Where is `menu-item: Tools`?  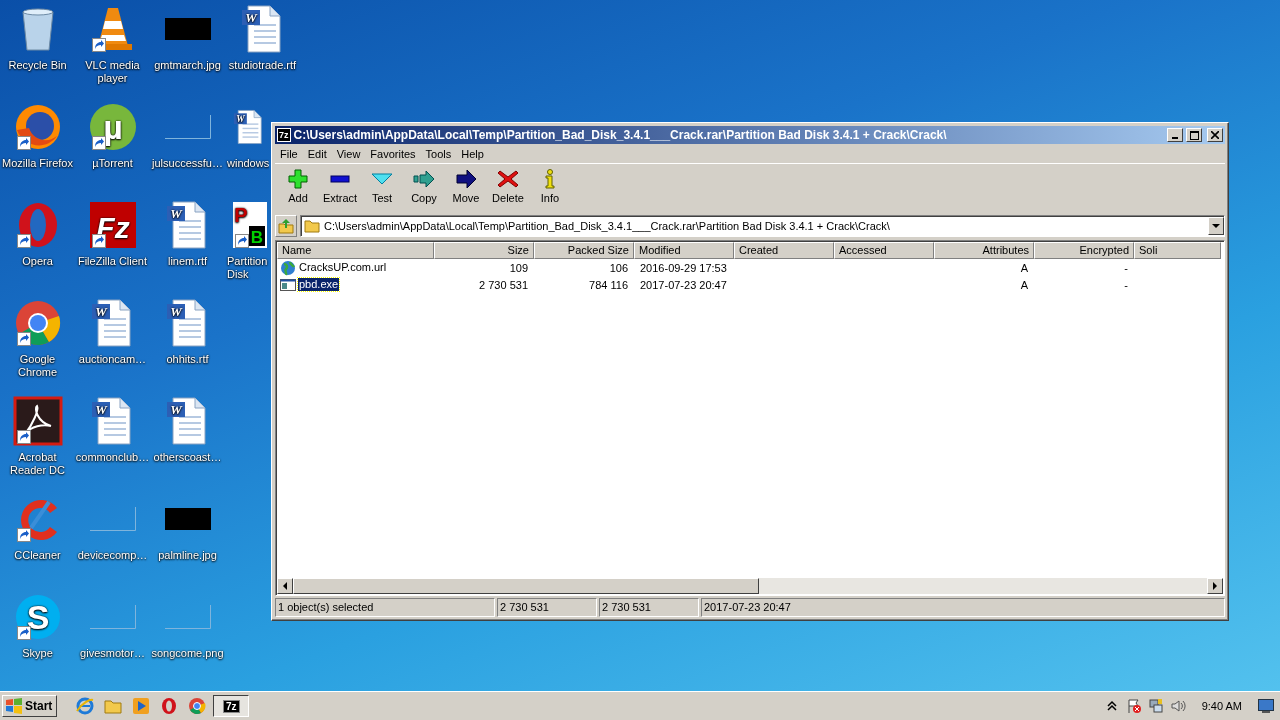 menu-item: Tools is located at coordinates (438, 153).